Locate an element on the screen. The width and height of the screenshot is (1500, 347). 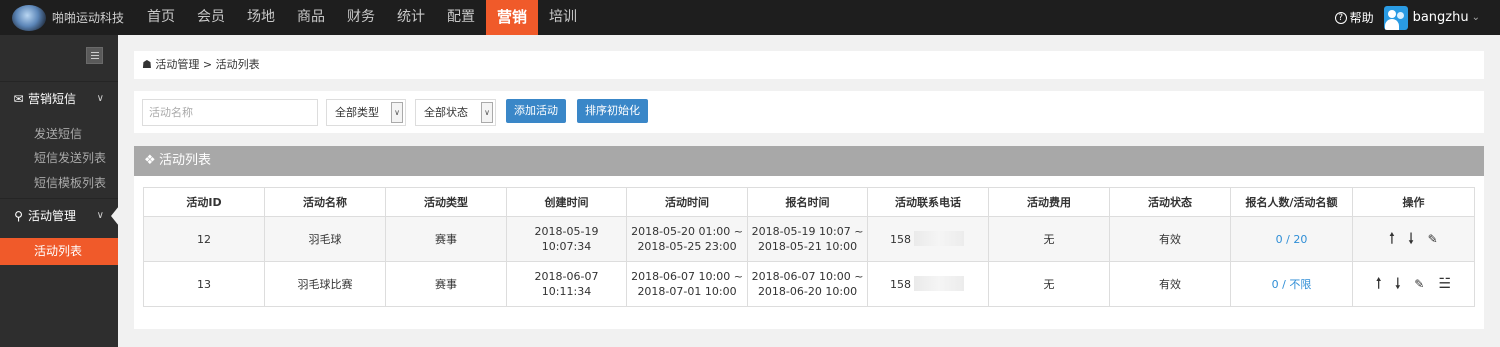
nav-training: 培训 is located at coordinates (563, 17).